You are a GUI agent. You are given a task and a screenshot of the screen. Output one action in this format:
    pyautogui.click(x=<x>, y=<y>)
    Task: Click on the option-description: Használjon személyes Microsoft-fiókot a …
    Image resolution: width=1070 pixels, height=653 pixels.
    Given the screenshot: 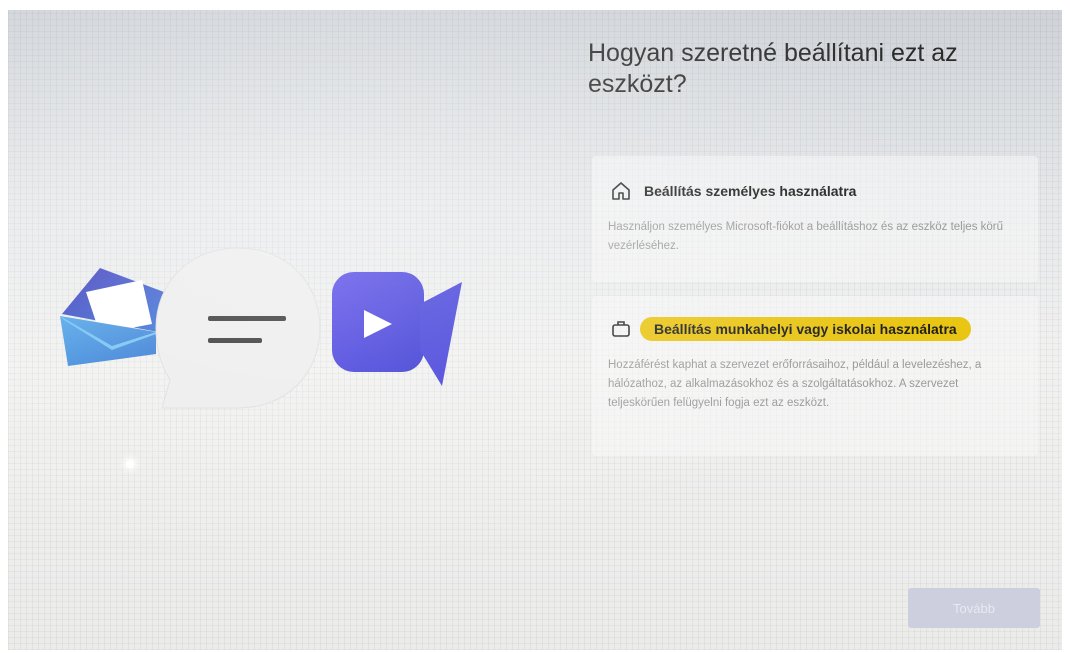 What is the action you would take?
    pyautogui.click(x=806, y=236)
    